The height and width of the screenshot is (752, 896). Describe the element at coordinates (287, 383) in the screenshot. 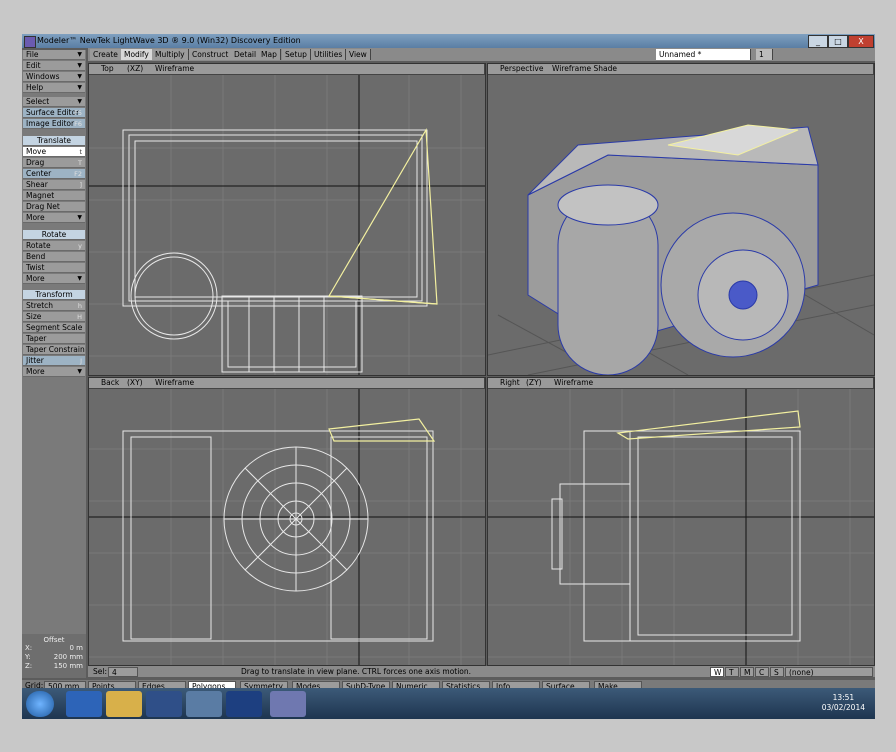

I see `viewport-header: Back (XY) Wireframe ✥◎⌕◪` at that location.